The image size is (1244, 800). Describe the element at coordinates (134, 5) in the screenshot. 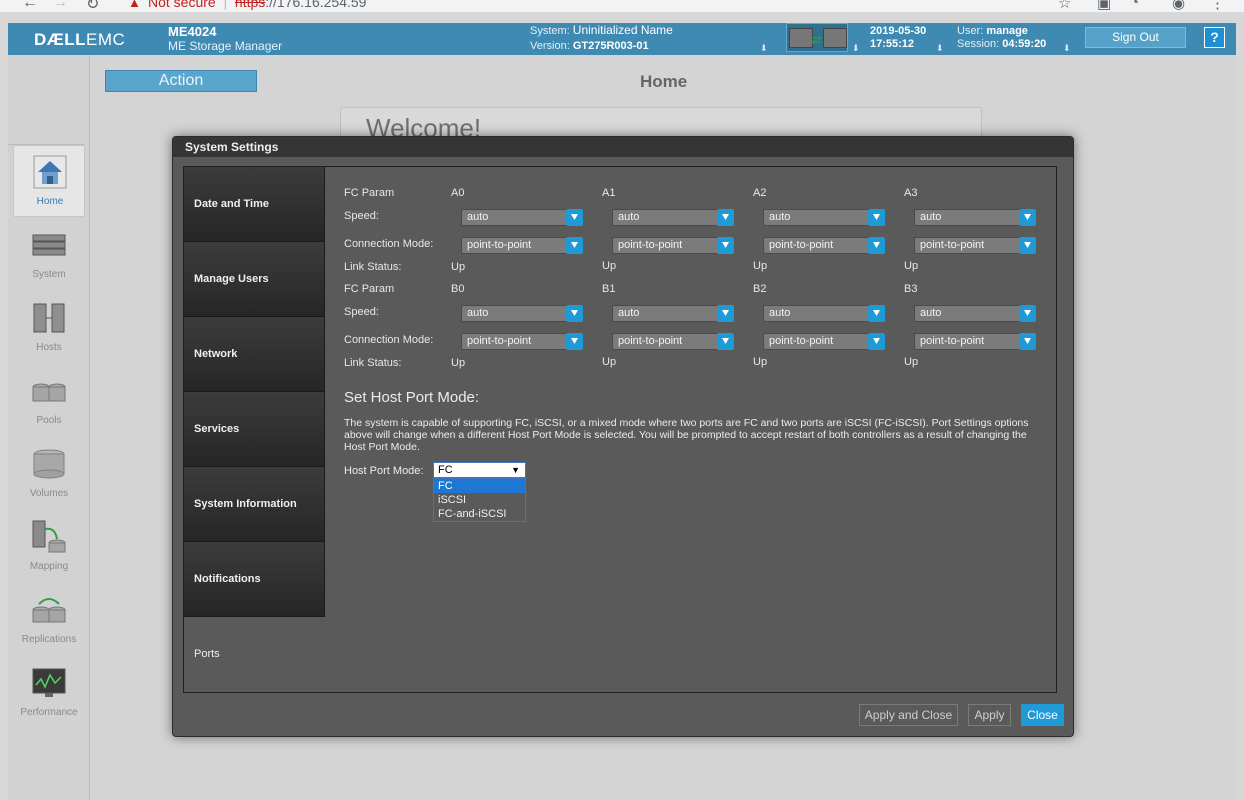

I see `warning-icon: ▲` at that location.